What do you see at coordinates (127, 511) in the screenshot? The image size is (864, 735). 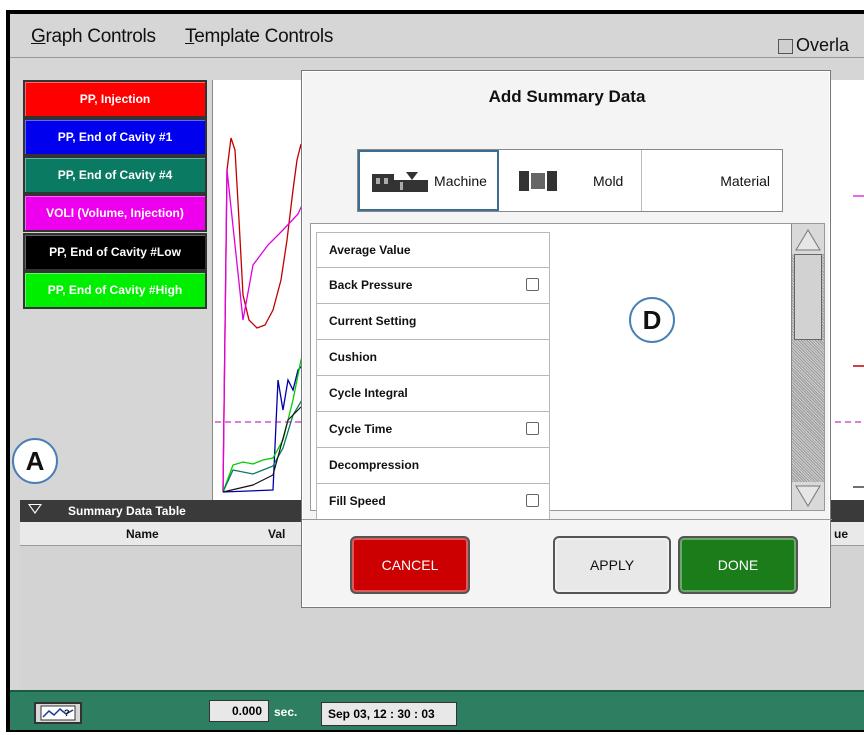 I see `summary-table-title: Summary Data Table` at bounding box center [127, 511].